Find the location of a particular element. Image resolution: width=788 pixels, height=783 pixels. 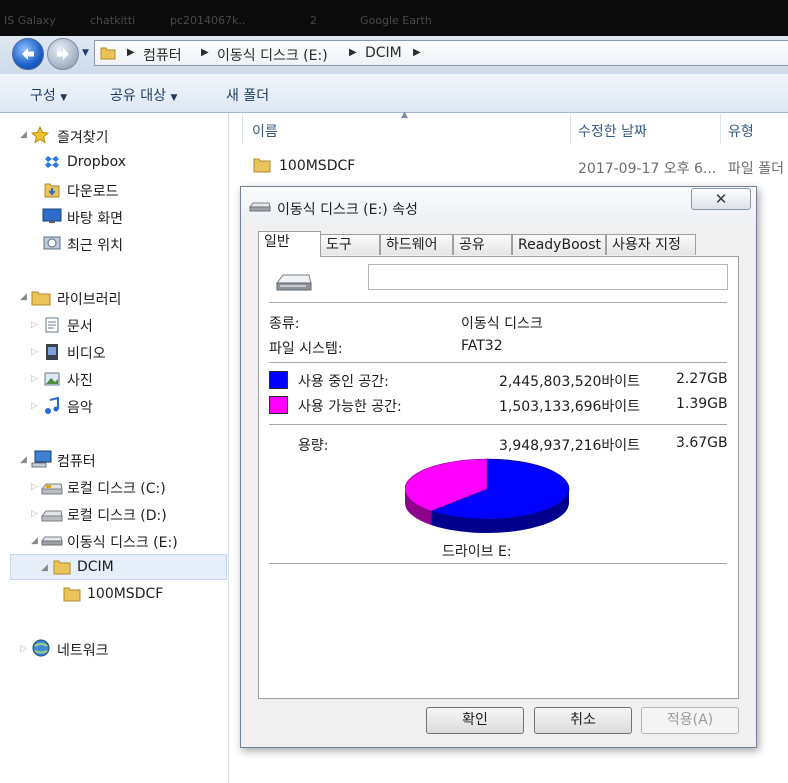

free-space-label: 사용 가능한 공간: is located at coordinates (350, 407).